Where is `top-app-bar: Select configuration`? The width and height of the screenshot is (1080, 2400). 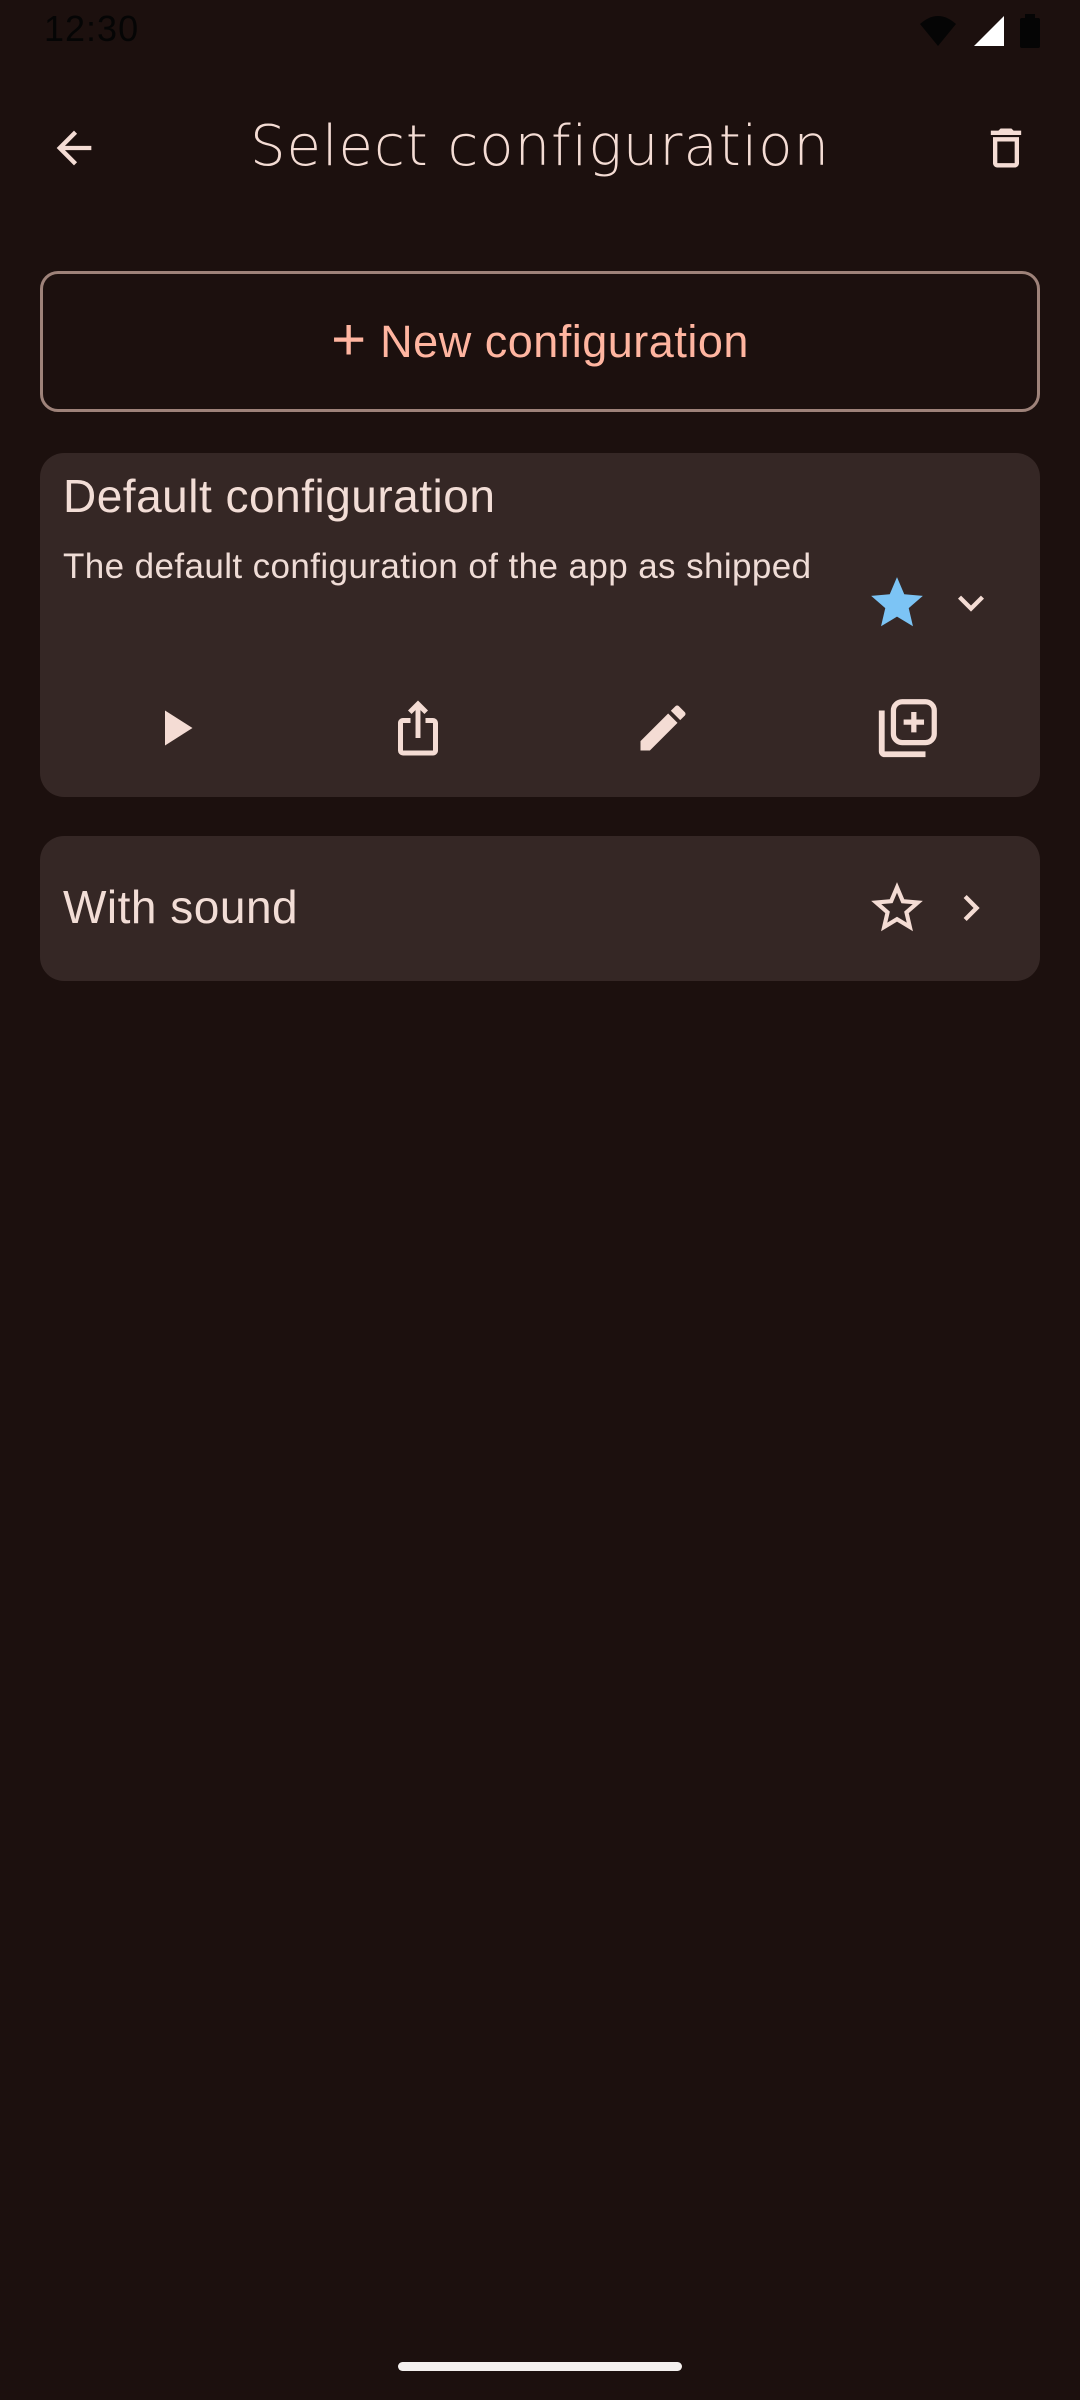 top-app-bar: Select configuration is located at coordinates (540, 148).